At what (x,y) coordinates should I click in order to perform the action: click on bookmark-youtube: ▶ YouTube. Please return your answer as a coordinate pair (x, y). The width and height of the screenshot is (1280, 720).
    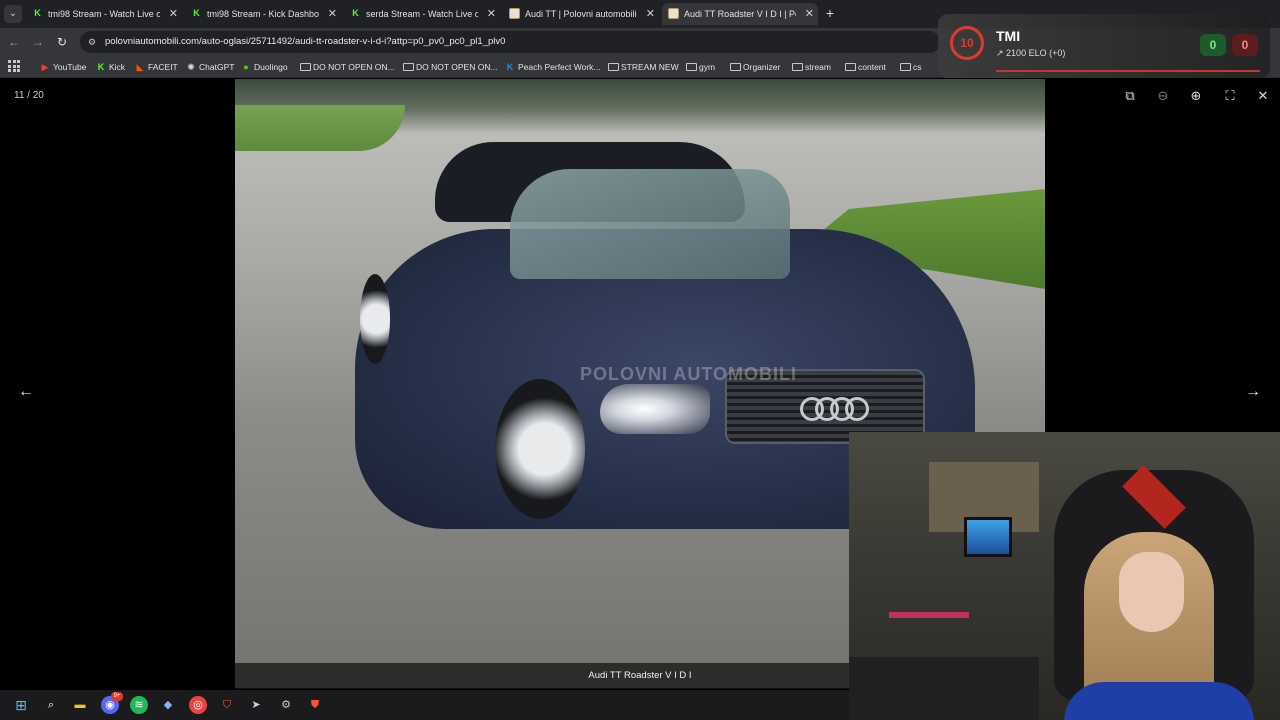
    Looking at the image, I should click on (63, 67).